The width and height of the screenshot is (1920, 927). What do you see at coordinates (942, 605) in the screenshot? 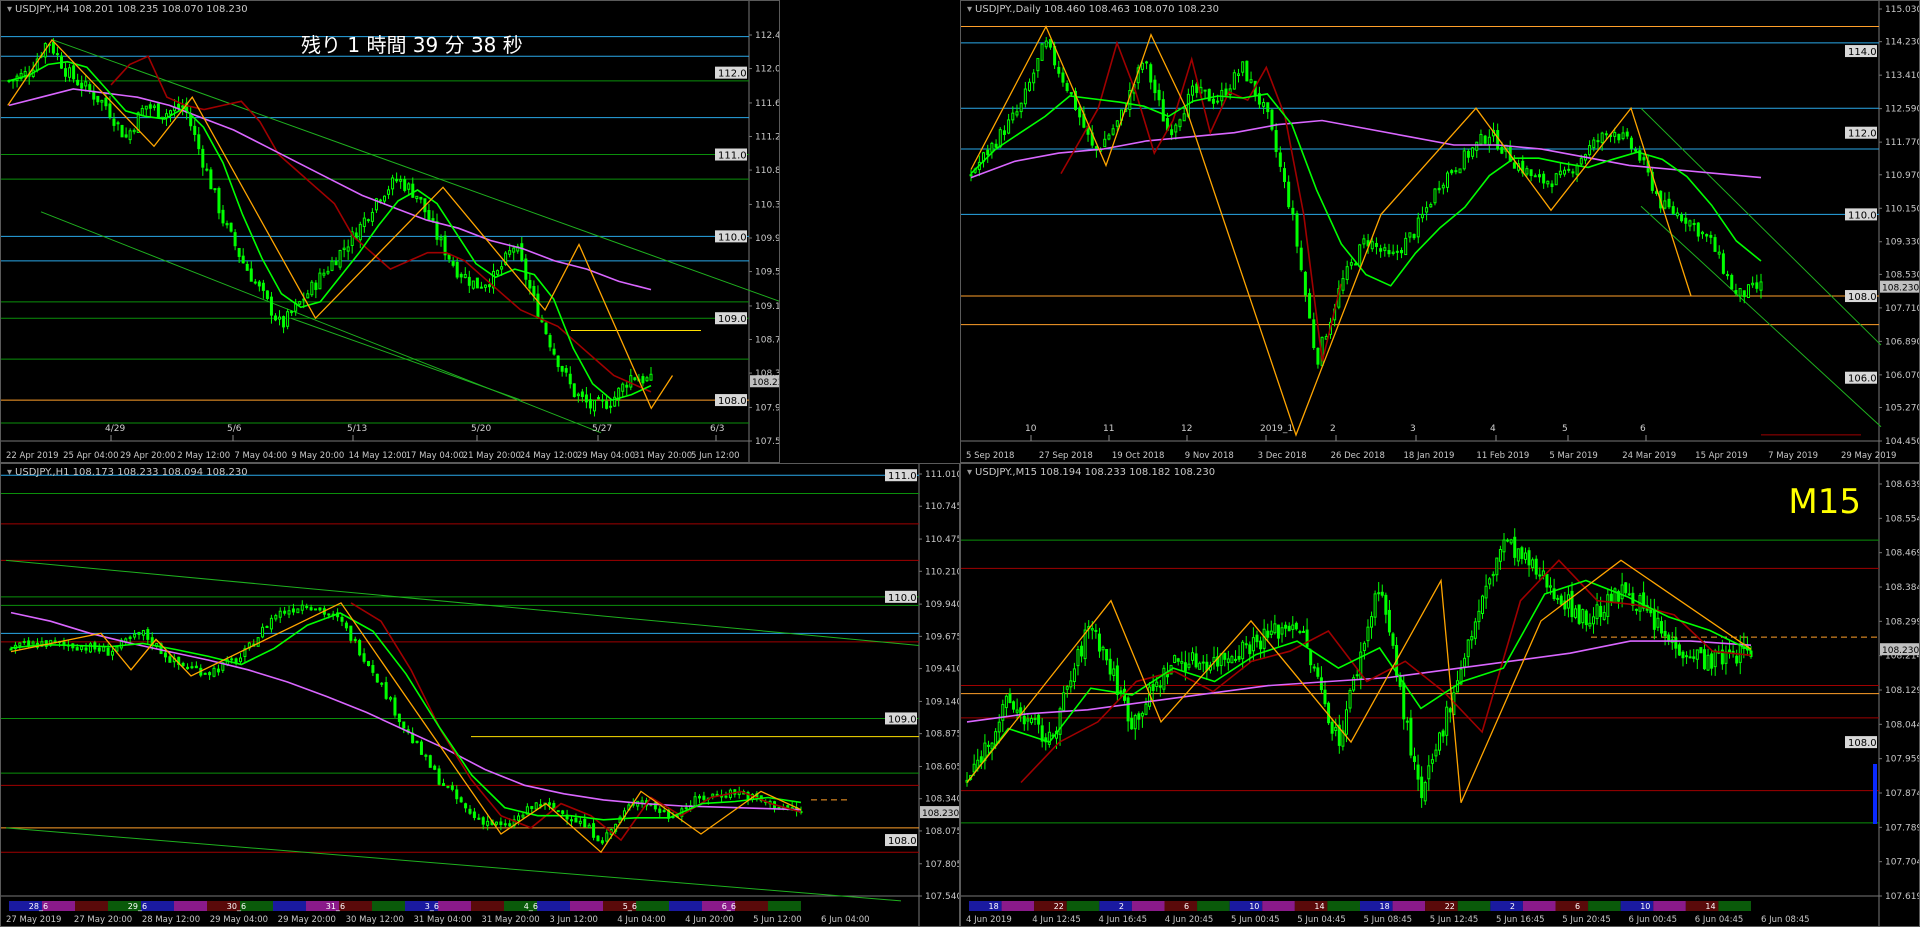
I see `y-tick-label: 109.940` at bounding box center [942, 605].